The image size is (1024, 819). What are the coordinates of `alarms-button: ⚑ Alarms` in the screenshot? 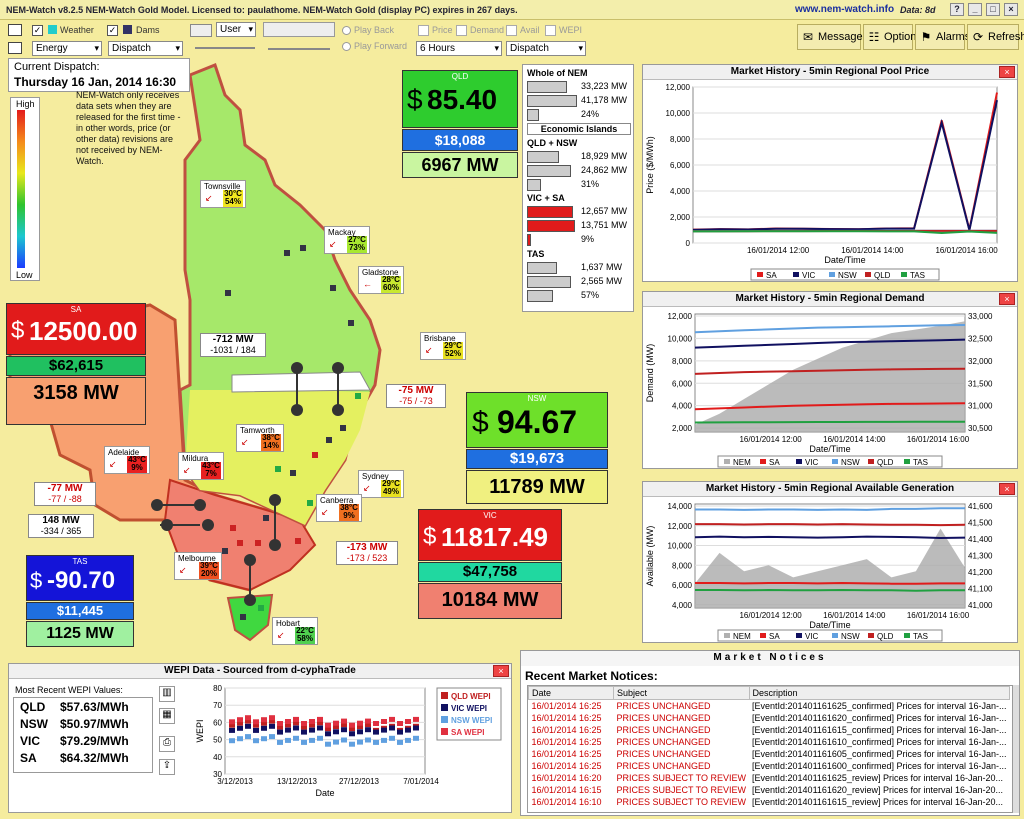 It's located at (942, 37).